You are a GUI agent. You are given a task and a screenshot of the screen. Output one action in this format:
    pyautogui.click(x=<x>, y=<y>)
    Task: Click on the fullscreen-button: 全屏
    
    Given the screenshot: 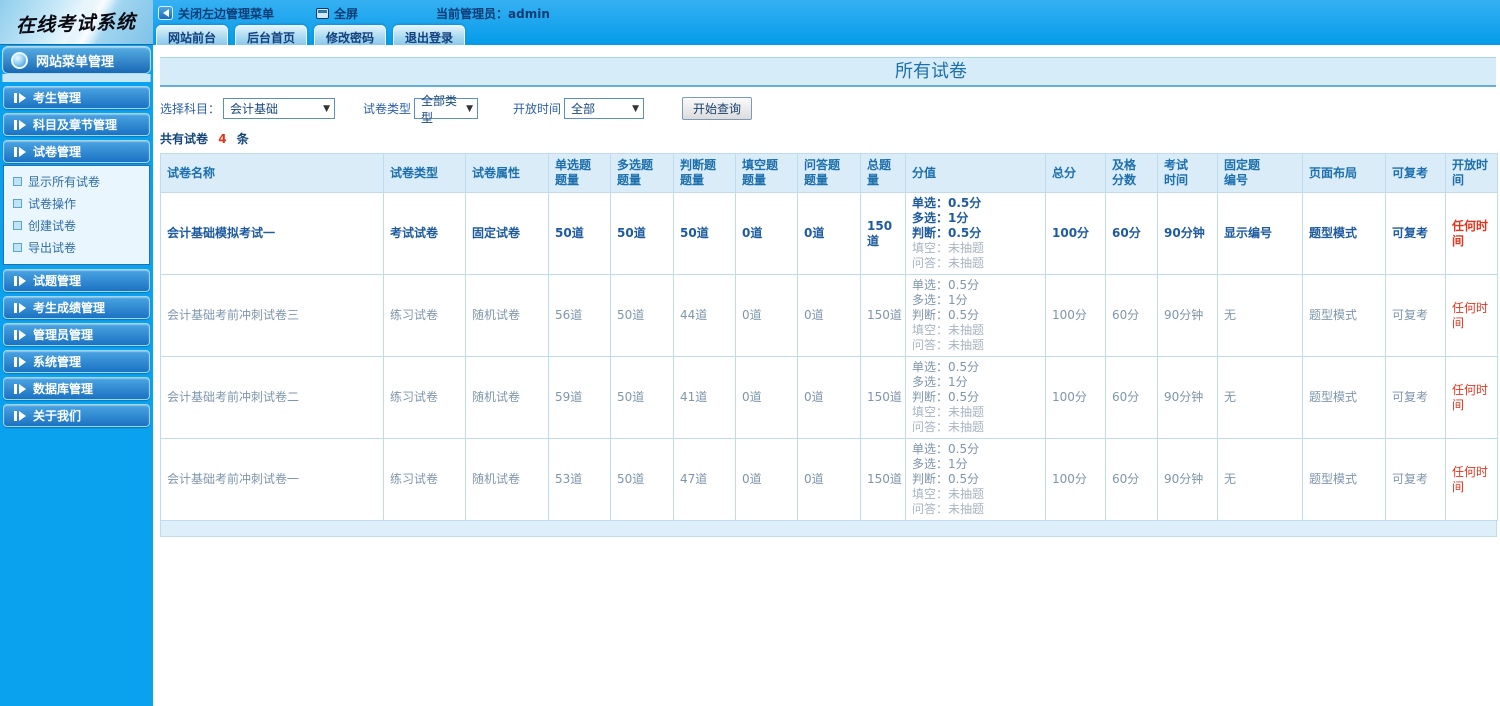 What is the action you would take?
    pyautogui.click(x=337, y=13)
    